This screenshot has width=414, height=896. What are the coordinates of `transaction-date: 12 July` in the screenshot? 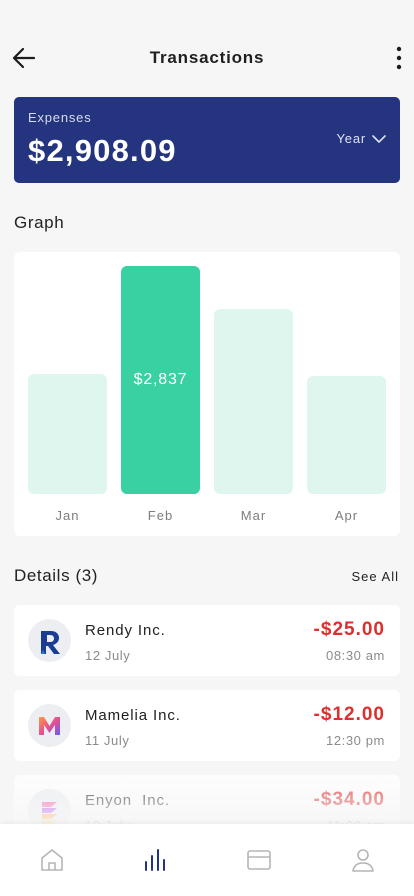 It's located at (108, 655).